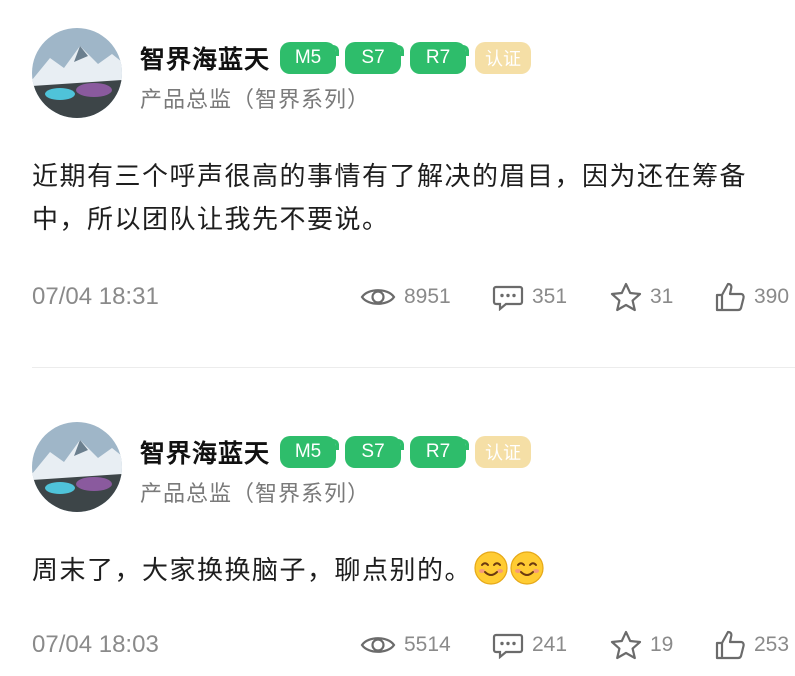 The width and height of the screenshot is (795, 676). Describe the element at coordinates (550, 644) in the screenshot. I see `comments-count: 241` at that location.